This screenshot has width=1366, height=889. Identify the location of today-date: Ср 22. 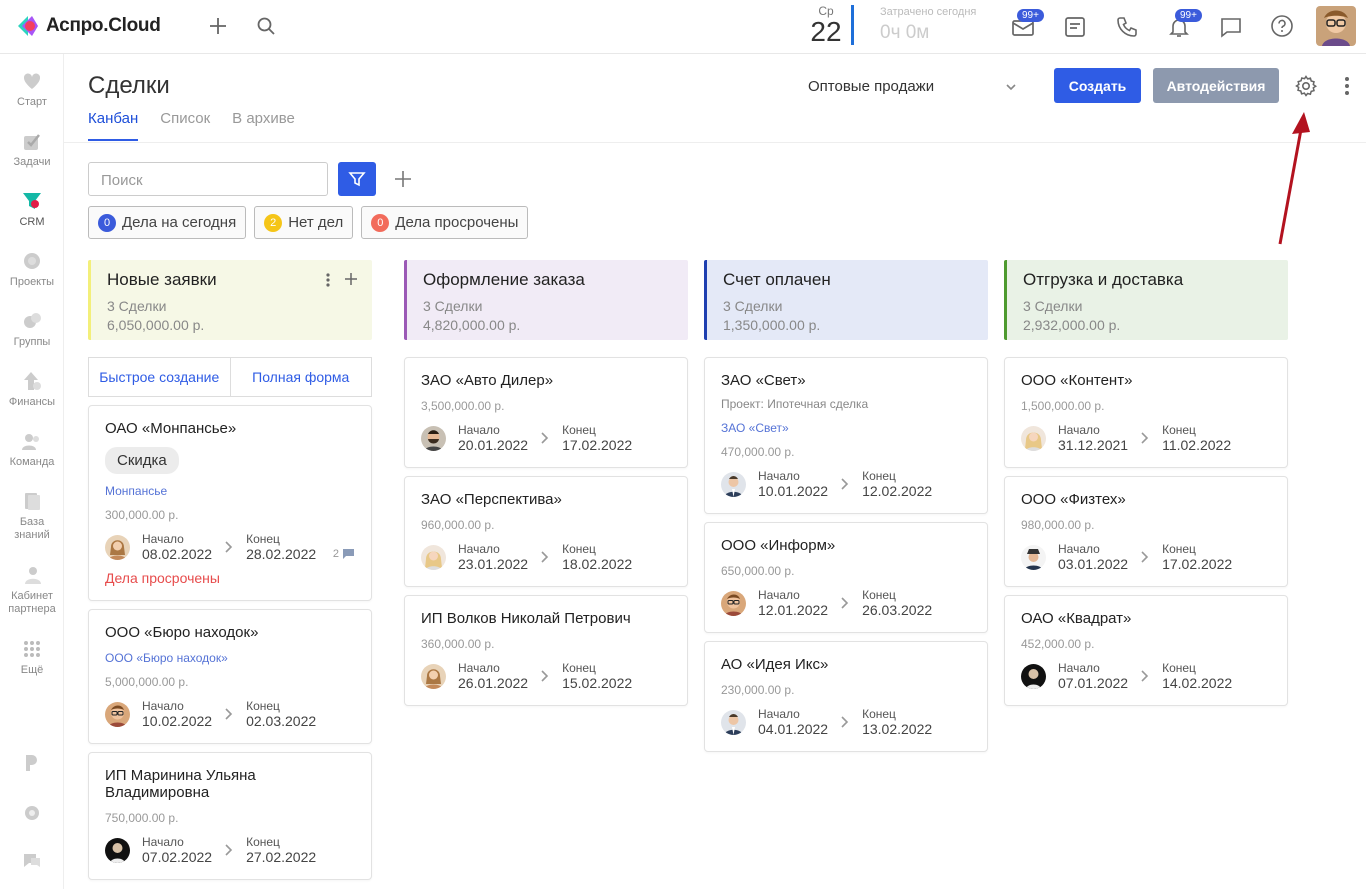
(826, 25).